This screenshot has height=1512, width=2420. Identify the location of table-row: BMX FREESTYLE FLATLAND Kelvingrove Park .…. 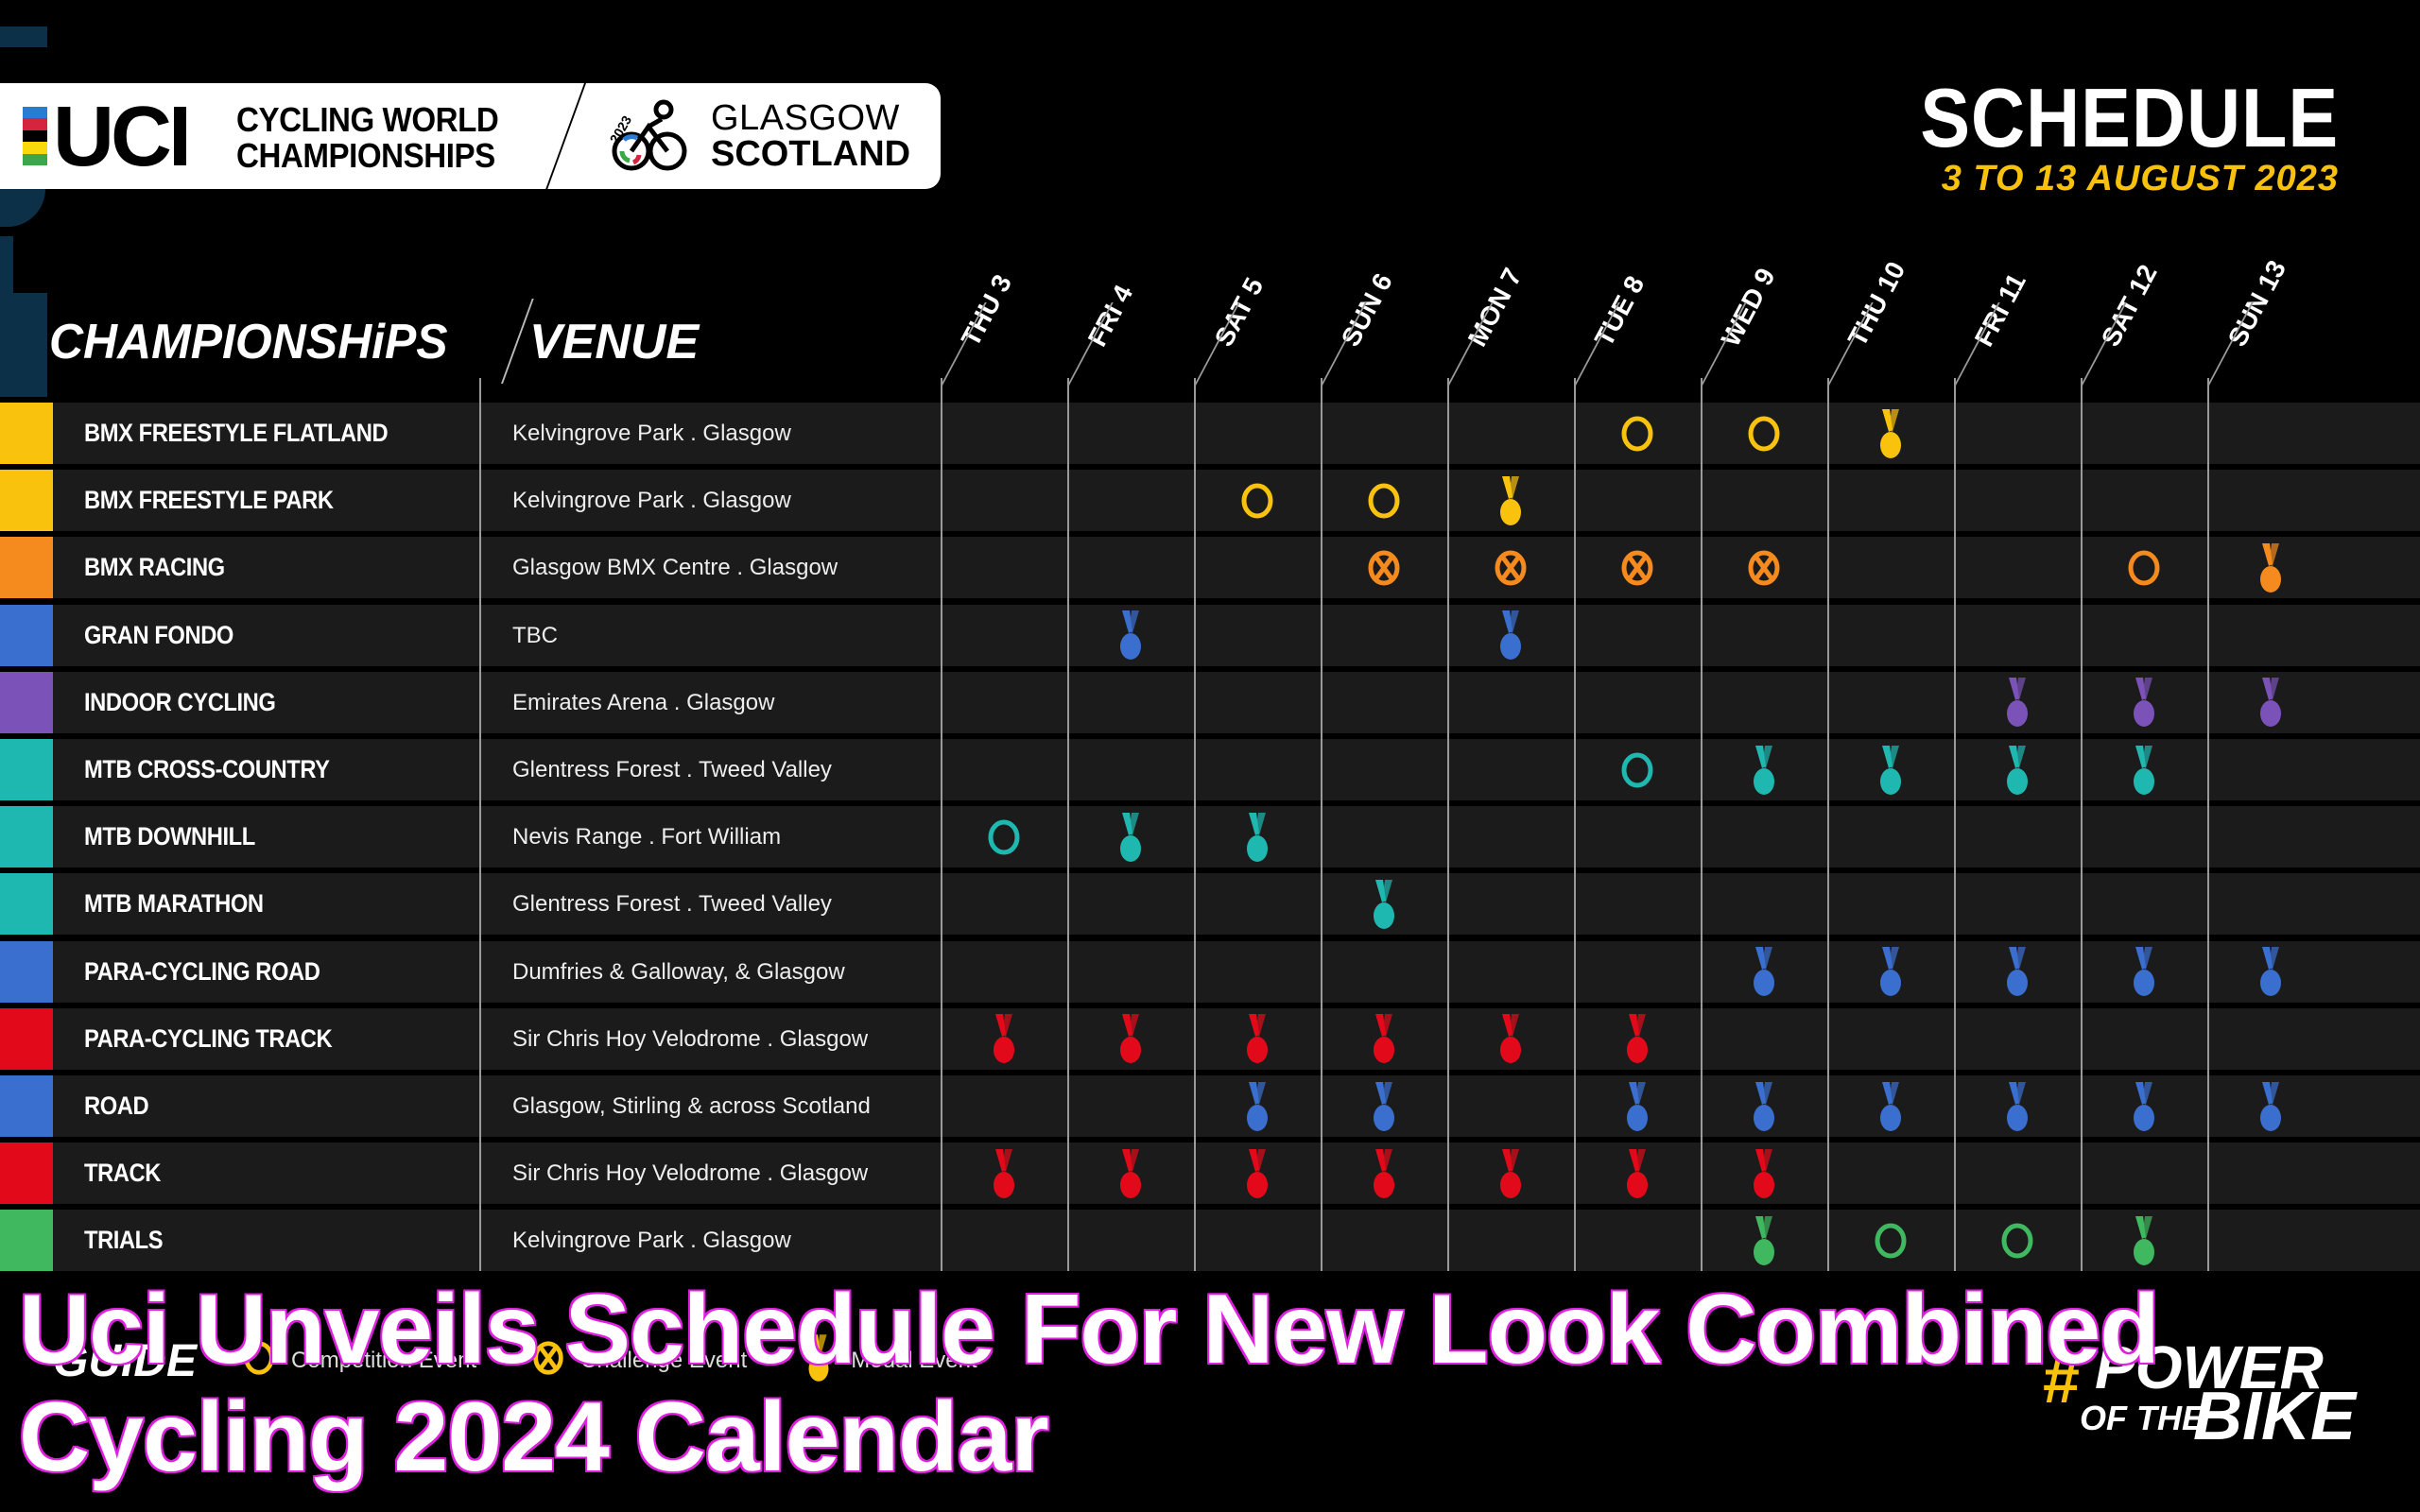
(1210, 433).